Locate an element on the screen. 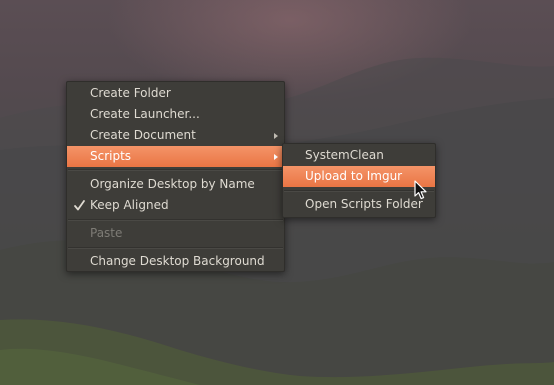 The image size is (554, 385). menu-item-organize-desktop: Organize Desktop by Name is located at coordinates (175, 184).